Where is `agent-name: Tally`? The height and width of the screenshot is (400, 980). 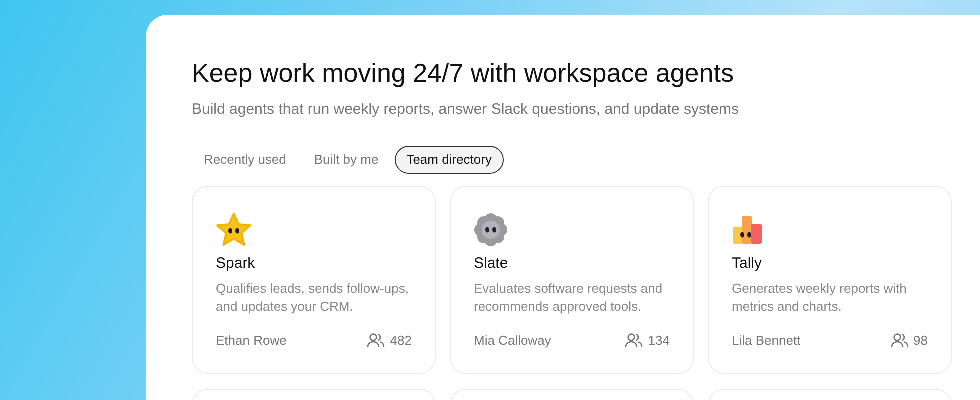 agent-name: Tally is located at coordinates (748, 264).